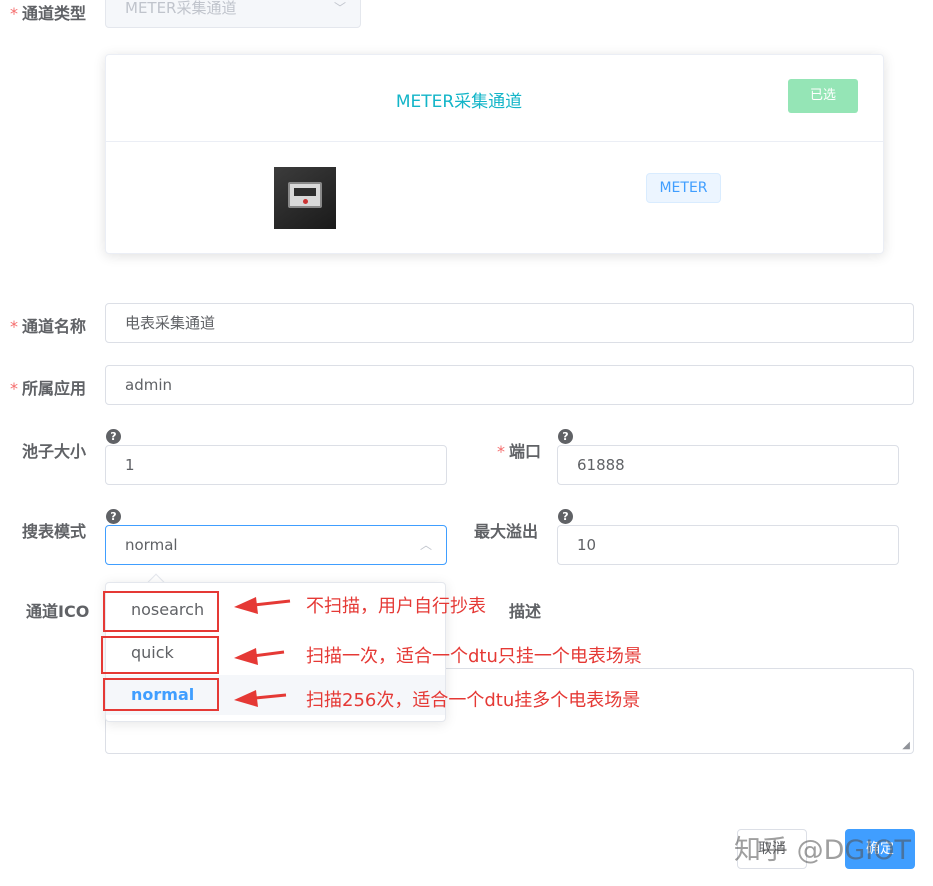  Describe the element at coordinates (396, 606) in the screenshot. I see `annotation-nosearch: 不扫描，用户自行抄表` at that location.